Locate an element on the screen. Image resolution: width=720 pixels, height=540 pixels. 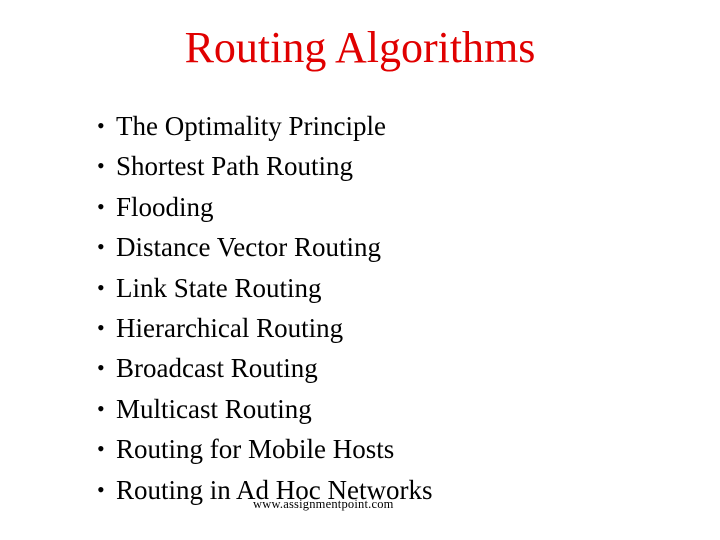
list-item-label: Broadcast Routing is located at coordinates (217, 368).